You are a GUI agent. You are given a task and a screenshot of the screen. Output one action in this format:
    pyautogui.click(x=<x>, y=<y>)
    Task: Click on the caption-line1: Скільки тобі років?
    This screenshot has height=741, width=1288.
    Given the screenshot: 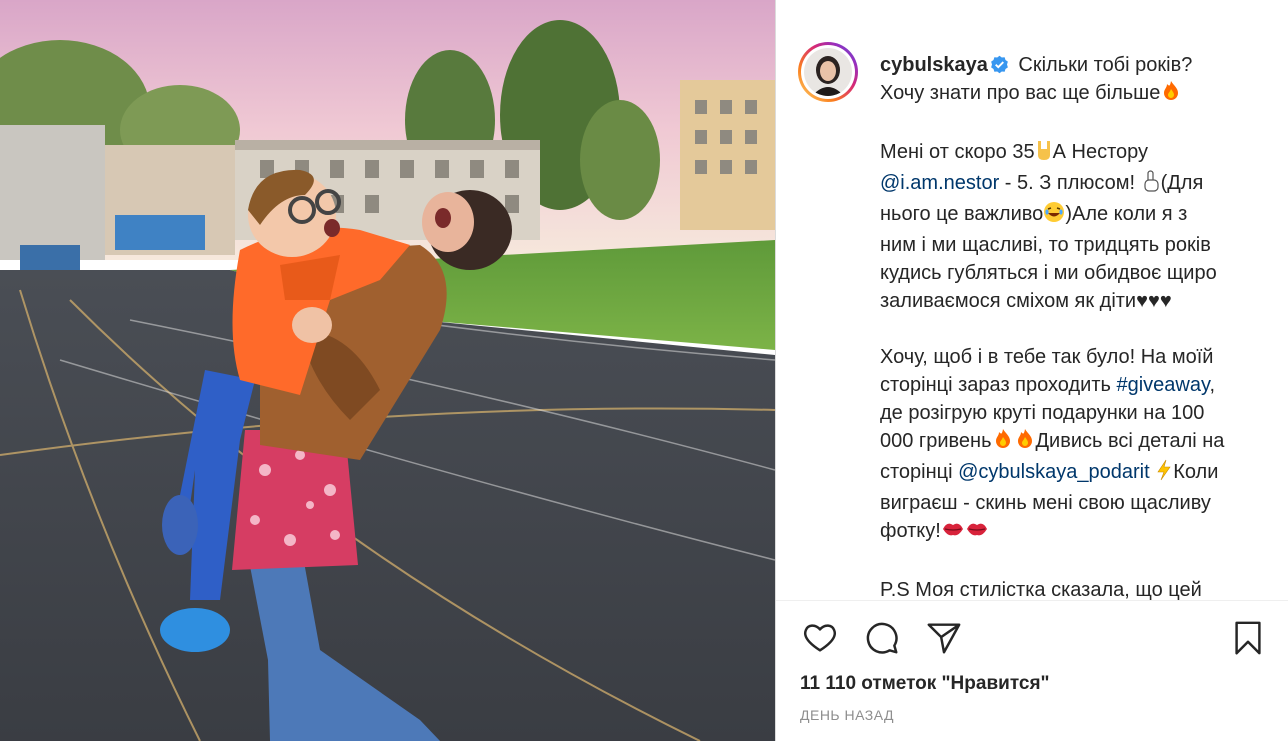 What is the action you would take?
    pyautogui.click(x=1105, y=65)
    